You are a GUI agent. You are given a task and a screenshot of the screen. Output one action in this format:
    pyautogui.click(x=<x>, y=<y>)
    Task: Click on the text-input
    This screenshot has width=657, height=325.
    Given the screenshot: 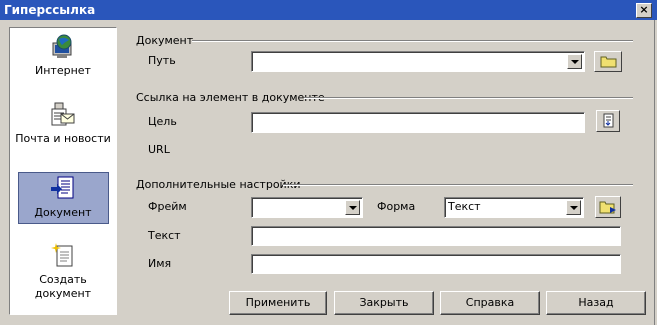 What is the action you would take?
    pyautogui.click(x=436, y=236)
    